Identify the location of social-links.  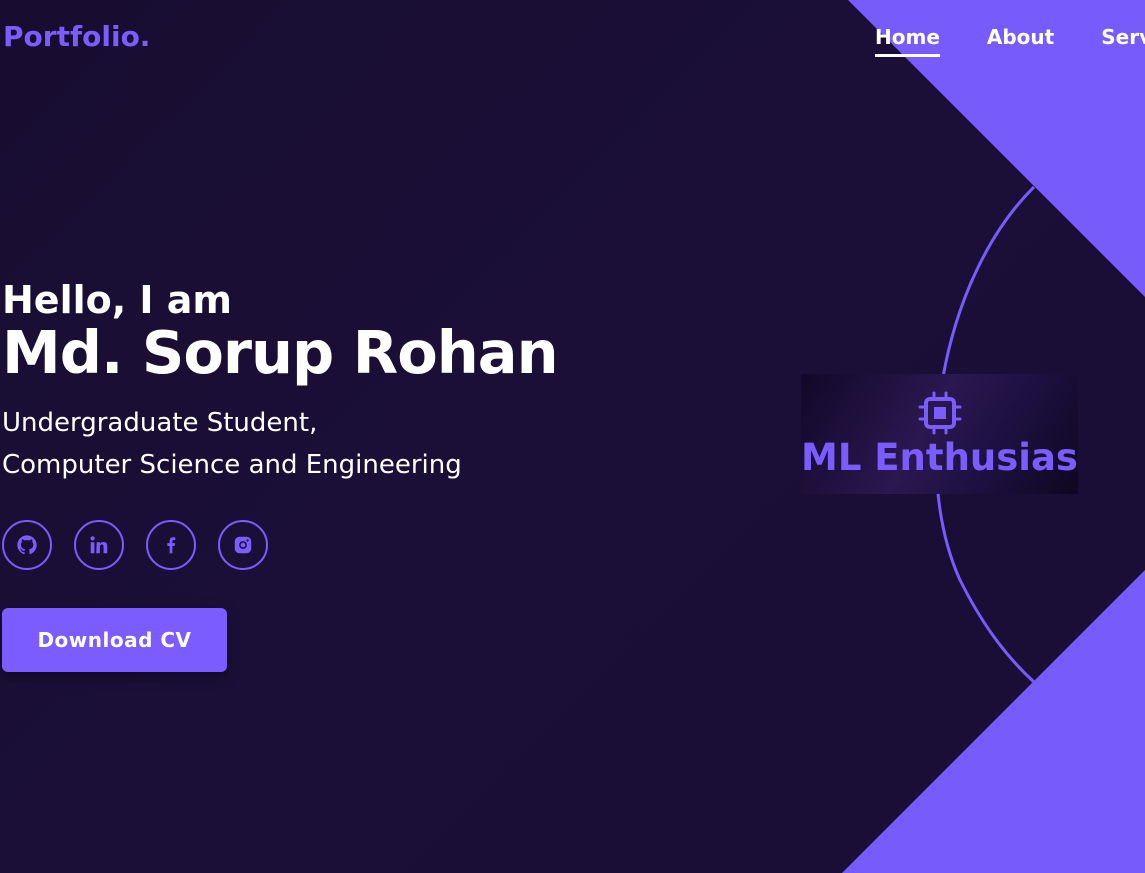
(135, 545).